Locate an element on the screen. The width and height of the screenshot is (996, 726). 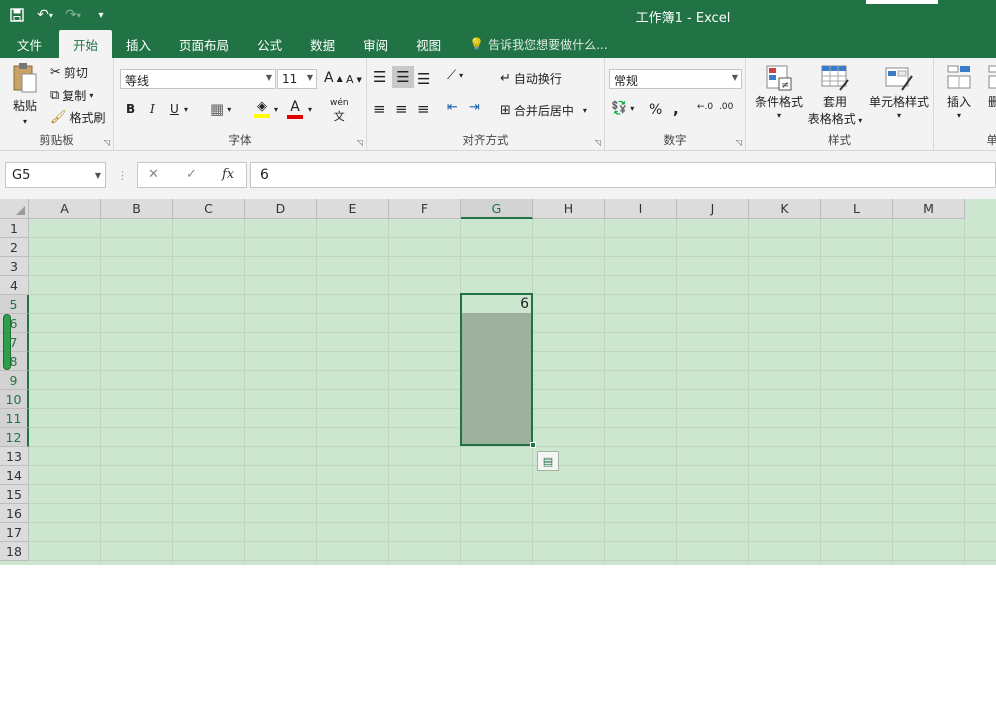
formula-input: 6 is located at coordinates (623, 175).